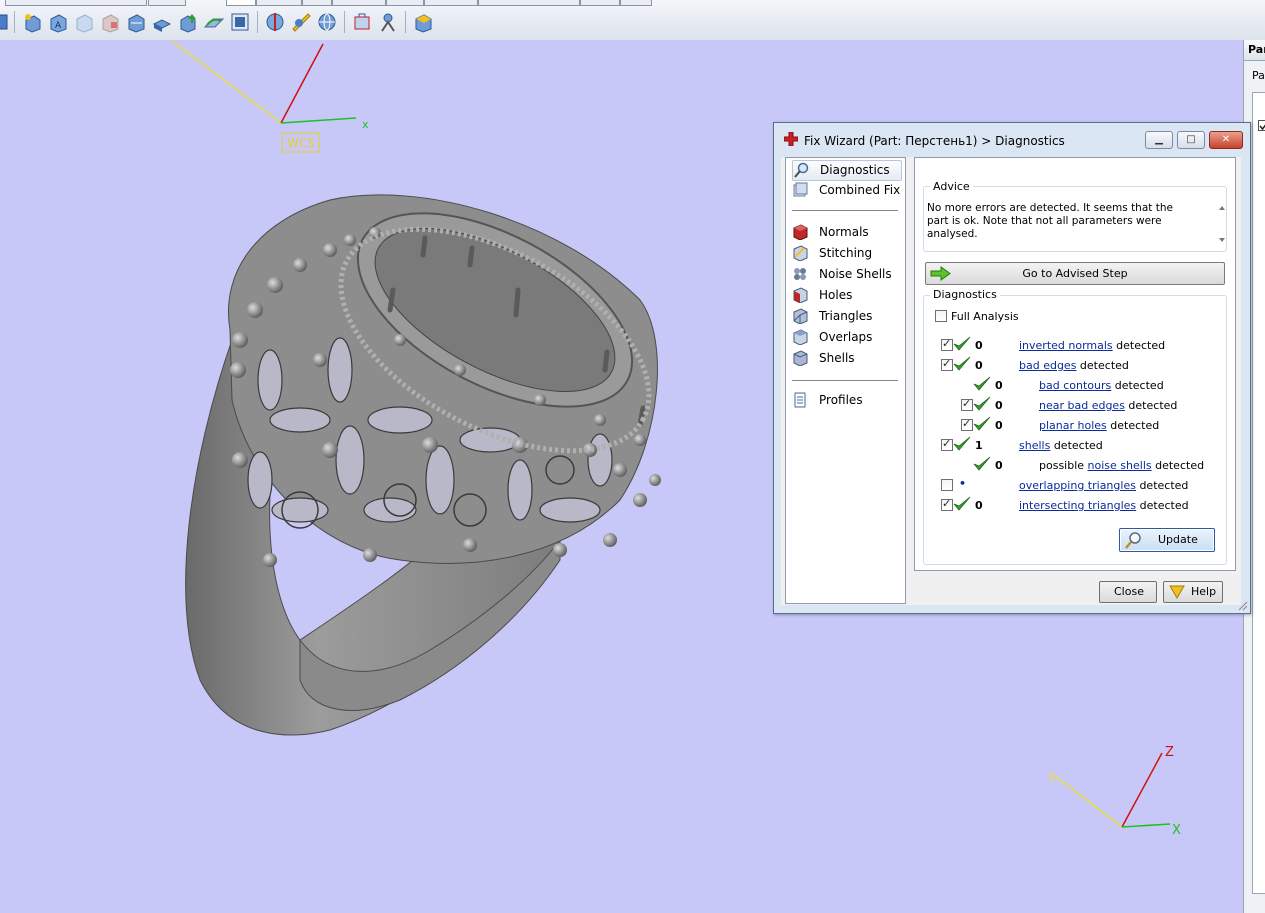 The width and height of the screenshot is (1265, 913). What do you see at coordinates (1191, 140) in the screenshot?
I see `maximize-button: □` at bounding box center [1191, 140].